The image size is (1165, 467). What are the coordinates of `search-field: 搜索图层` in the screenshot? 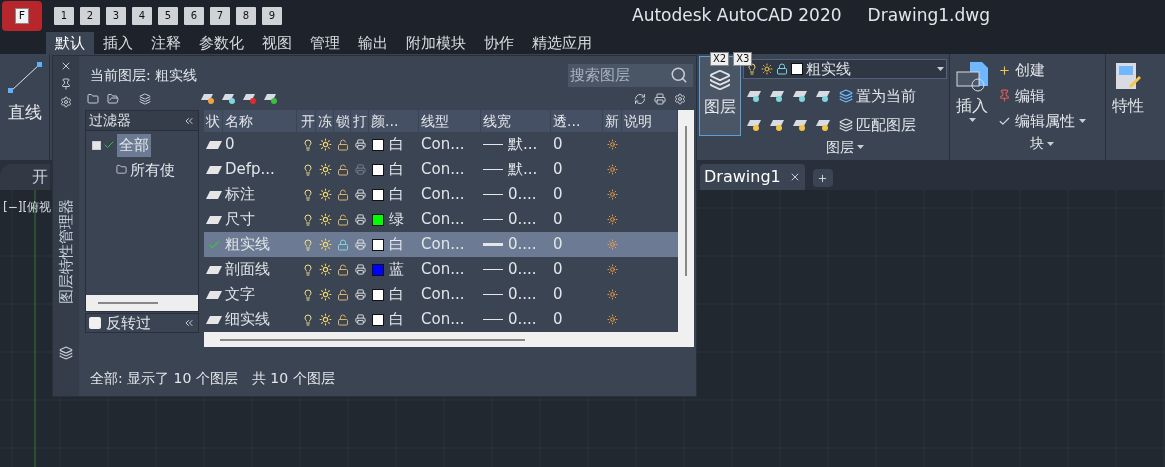 It's located at (630, 75).